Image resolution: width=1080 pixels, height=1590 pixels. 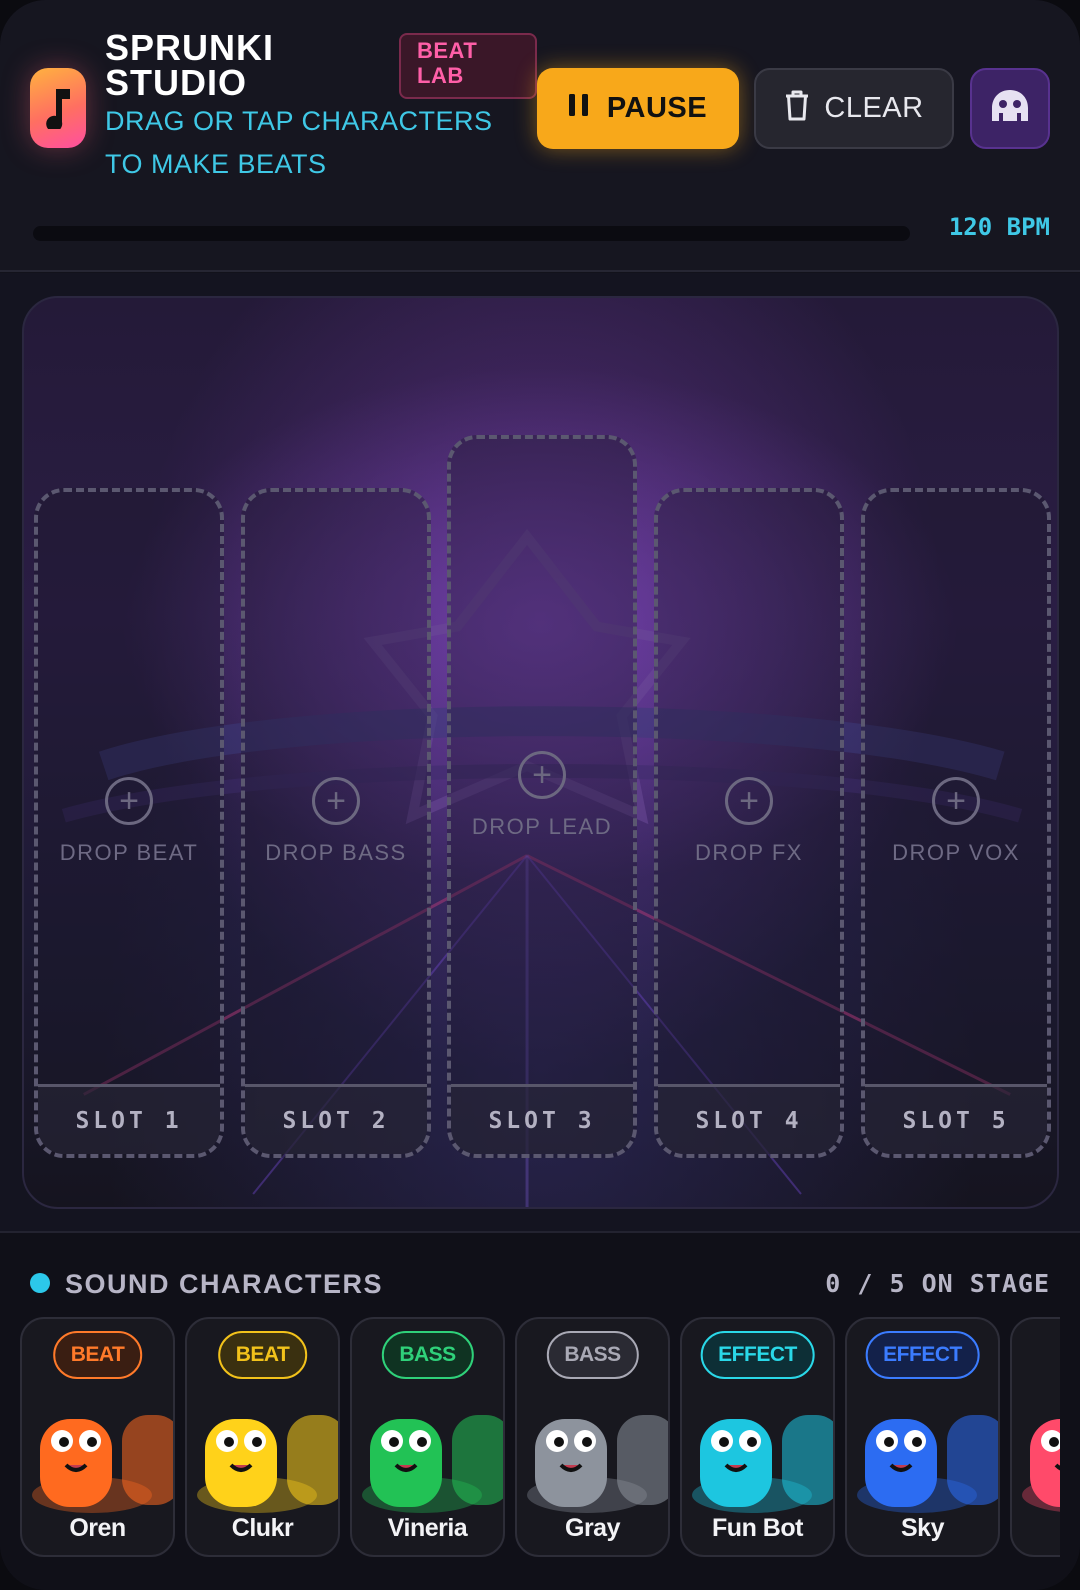 I want to click on character-card: BASS Vineria, so click(x=427, y=1437).